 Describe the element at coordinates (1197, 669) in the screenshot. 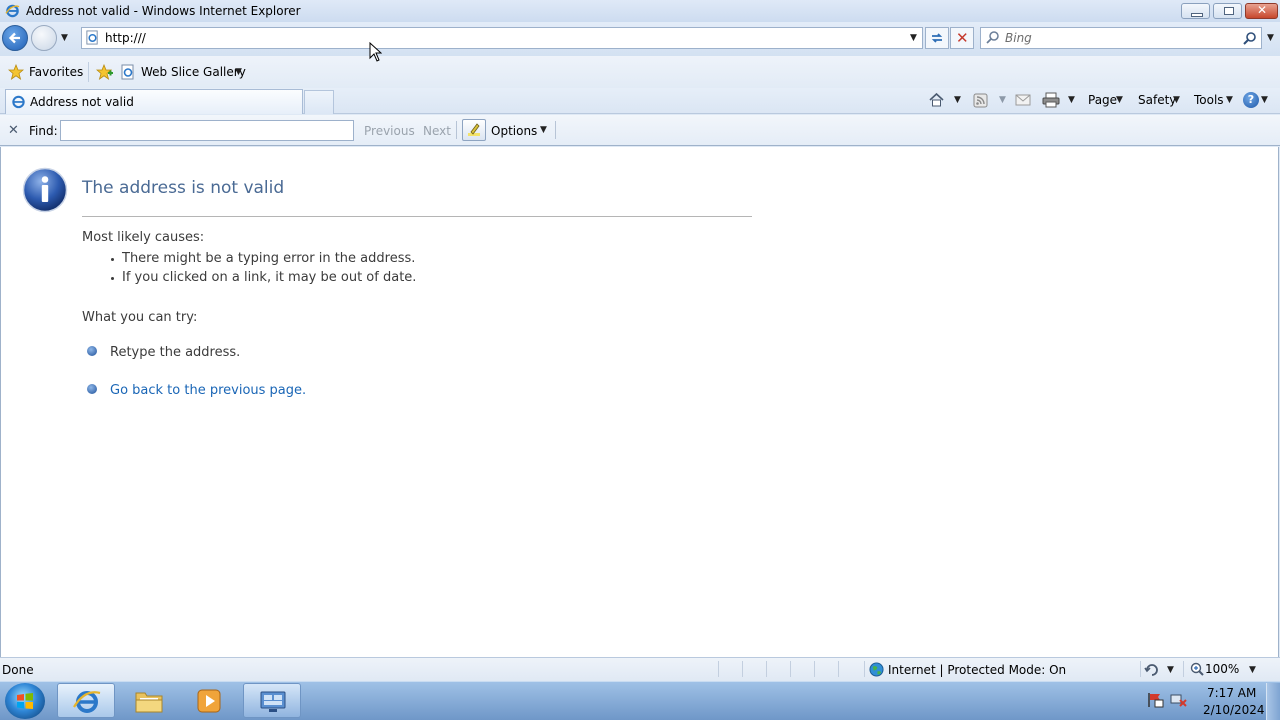

I see `zoom-icon` at that location.